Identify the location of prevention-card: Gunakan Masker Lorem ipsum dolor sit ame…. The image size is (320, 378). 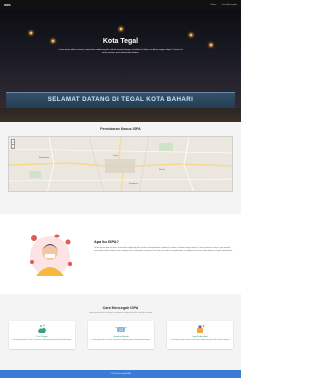
(121, 335).